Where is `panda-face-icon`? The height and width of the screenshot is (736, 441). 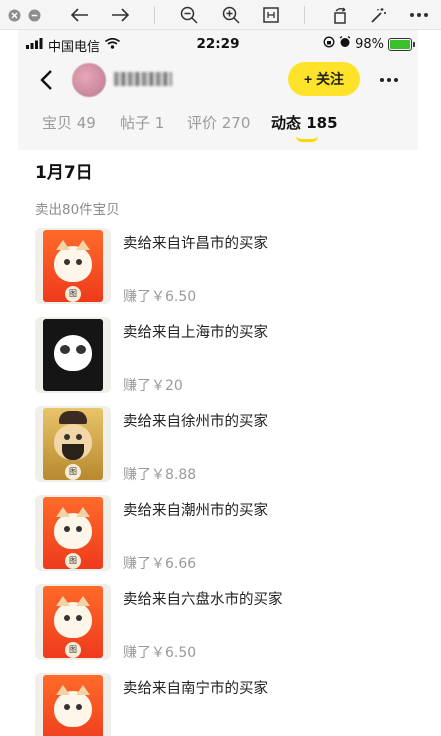
panda-face-icon is located at coordinates (73, 353).